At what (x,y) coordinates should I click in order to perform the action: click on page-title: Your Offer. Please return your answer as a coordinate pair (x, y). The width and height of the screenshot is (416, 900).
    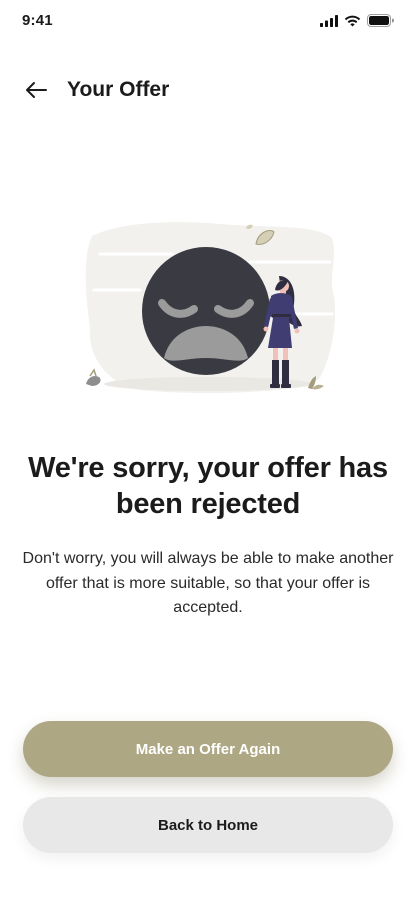
    Looking at the image, I should click on (118, 89).